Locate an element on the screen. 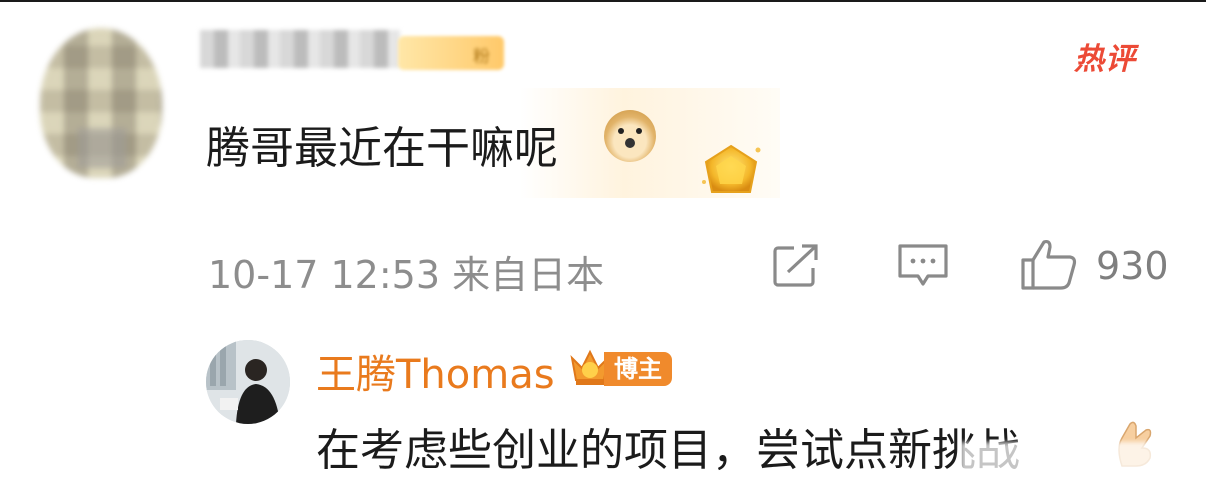  like-count: 930 is located at coordinates (1132, 266).